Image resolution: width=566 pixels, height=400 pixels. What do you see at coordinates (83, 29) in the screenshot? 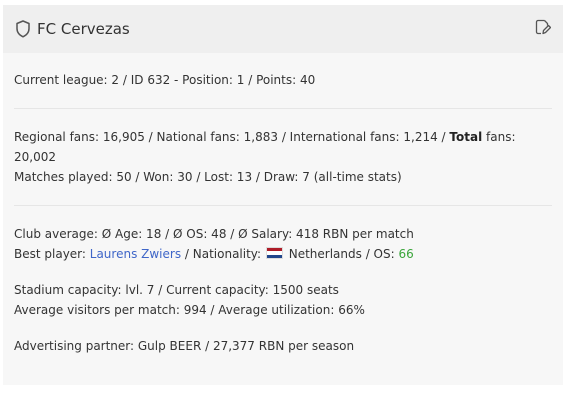
I see `club-name: FC Cervezas` at bounding box center [83, 29].